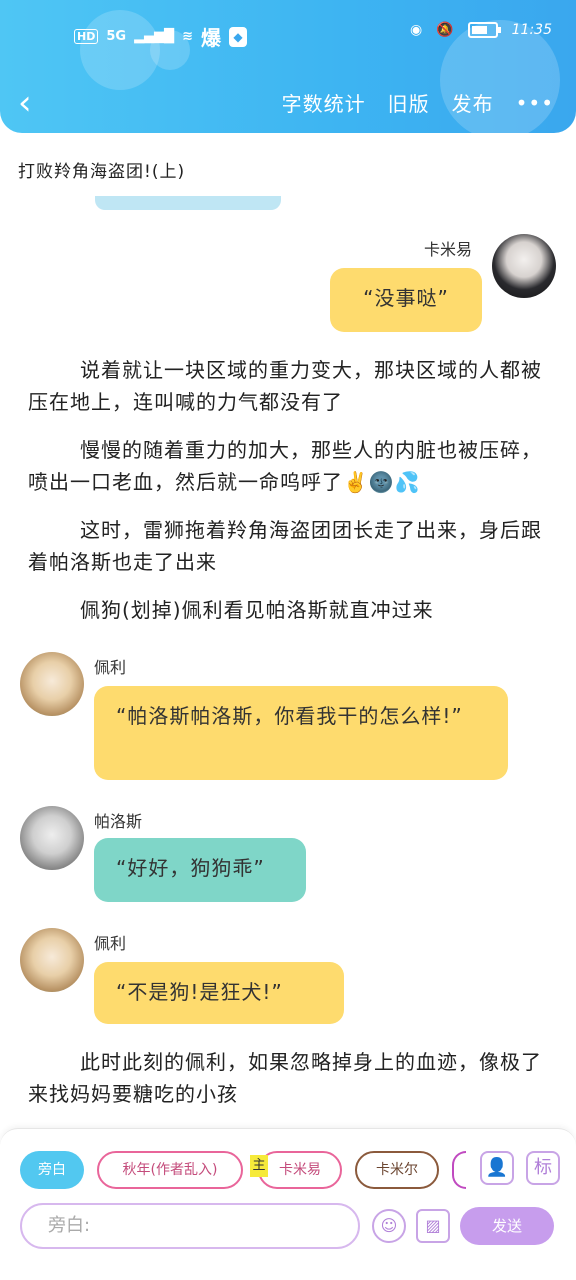 The width and height of the screenshot is (576, 1280). I want to click on send-button: 发送, so click(507, 1226).